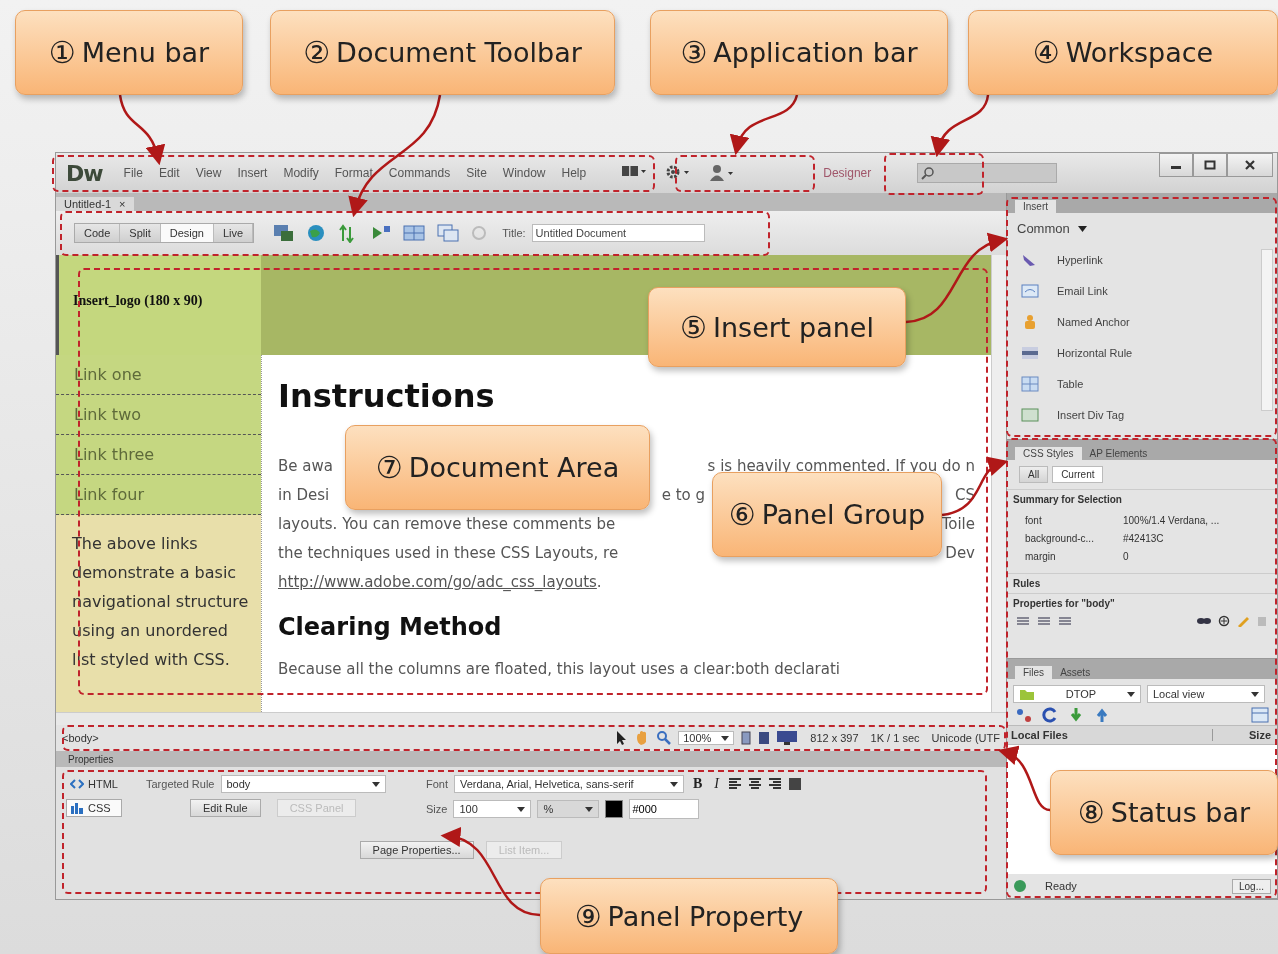 The height and width of the screenshot is (954, 1278). Describe the element at coordinates (77, 784) in the screenshot. I see `code-icon` at that location.